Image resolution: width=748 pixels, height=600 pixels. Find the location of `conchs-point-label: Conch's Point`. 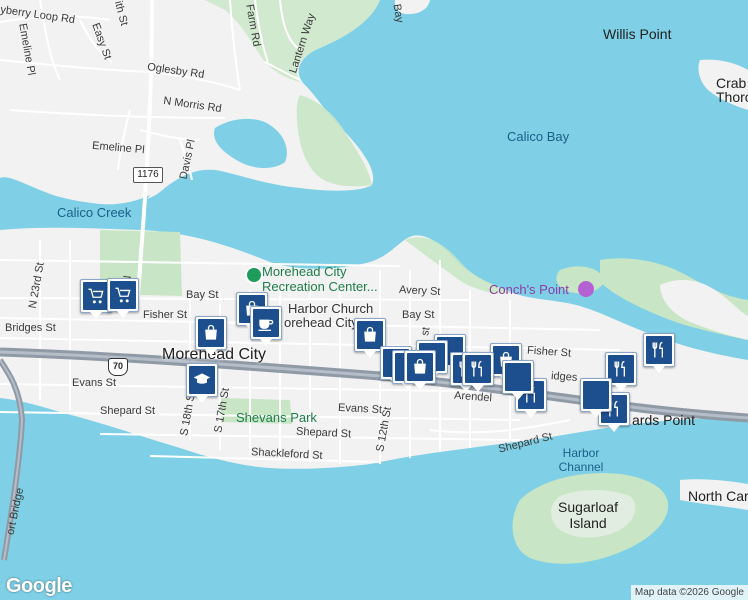

conchs-point-label: Conch's Point is located at coordinates (529, 289).